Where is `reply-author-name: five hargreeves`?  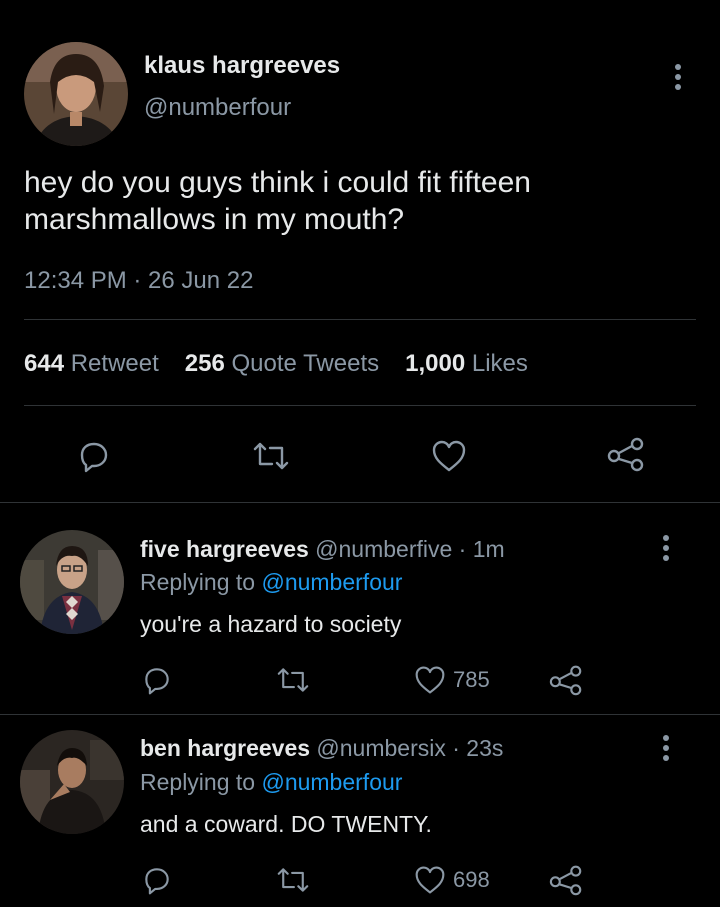
reply-author-name: five hargreeves is located at coordinates (224, 549).